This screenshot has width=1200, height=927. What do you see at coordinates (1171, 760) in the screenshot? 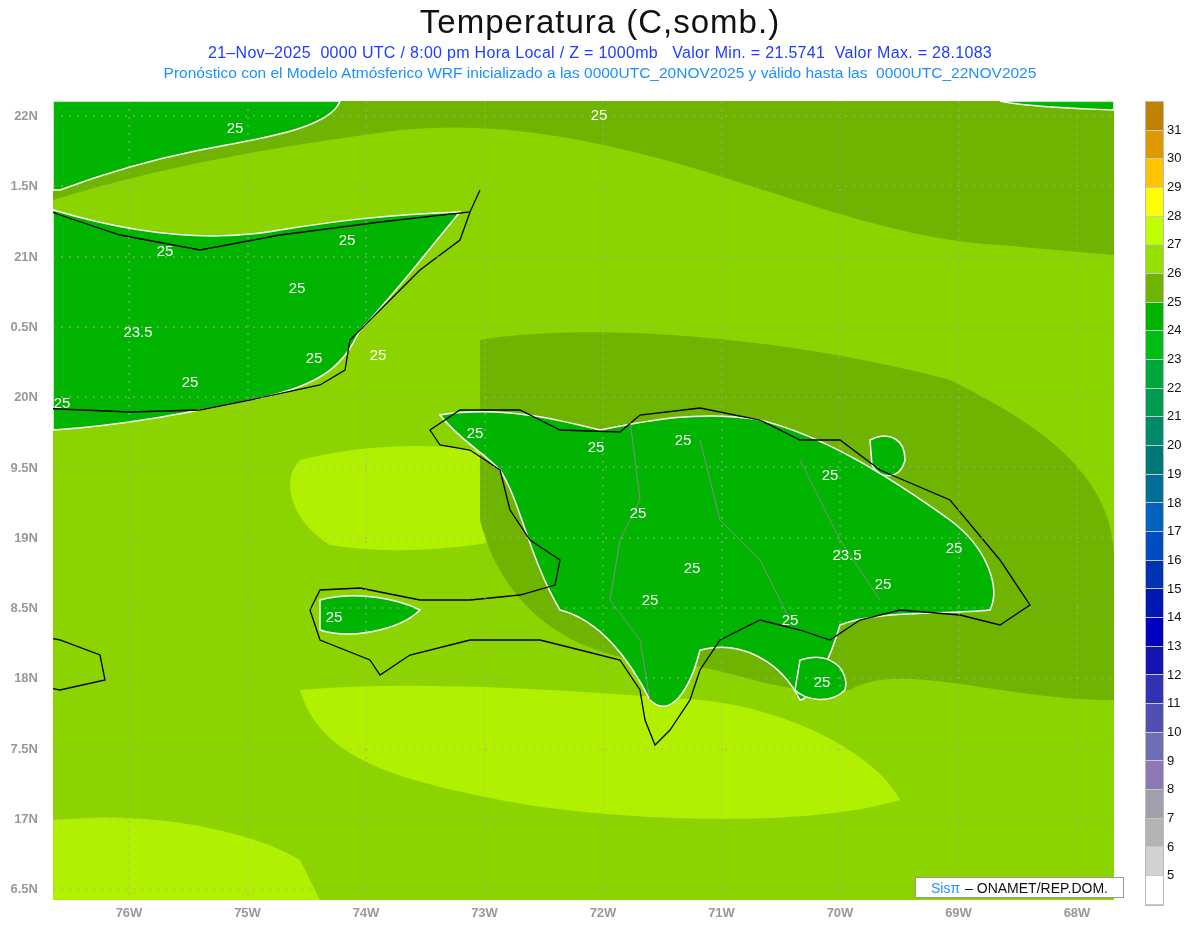
I see `scale-label: 9` at bounding box center [1171, 760].